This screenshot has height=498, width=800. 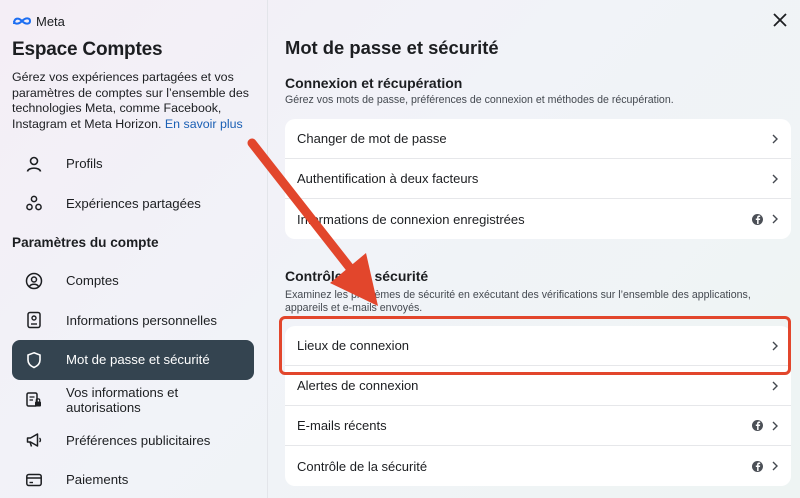 What do you see at coordinates (358, 385) in the screenshot?
I see `row-label: Alertes de connexion` at bounding box center [358, 385].